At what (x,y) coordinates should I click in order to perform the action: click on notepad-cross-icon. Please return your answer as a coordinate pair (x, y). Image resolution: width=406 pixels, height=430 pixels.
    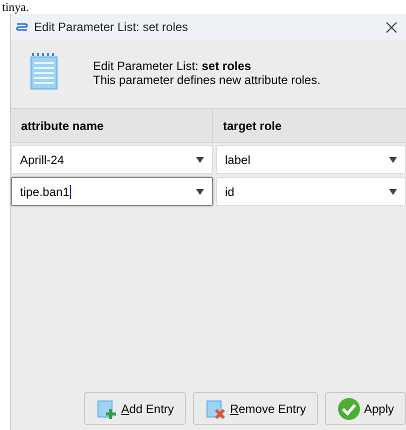
    Looking at the image, I should click on (215, 409).